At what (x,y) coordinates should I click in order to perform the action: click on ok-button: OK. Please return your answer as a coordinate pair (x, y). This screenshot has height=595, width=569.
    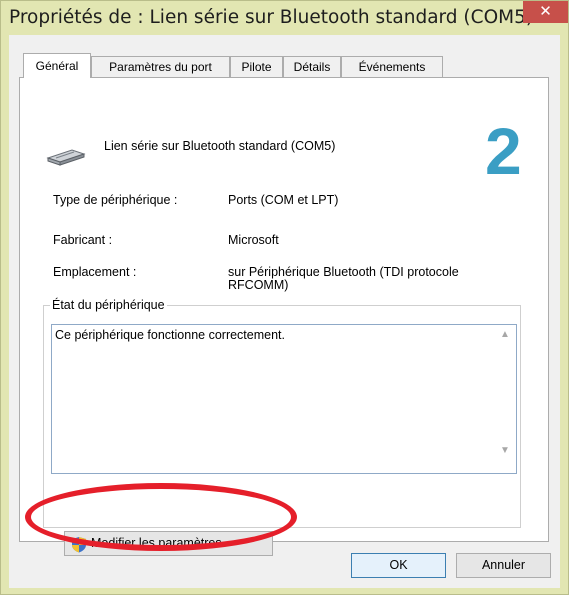
    Looking at the image, I should click on (398, 565).